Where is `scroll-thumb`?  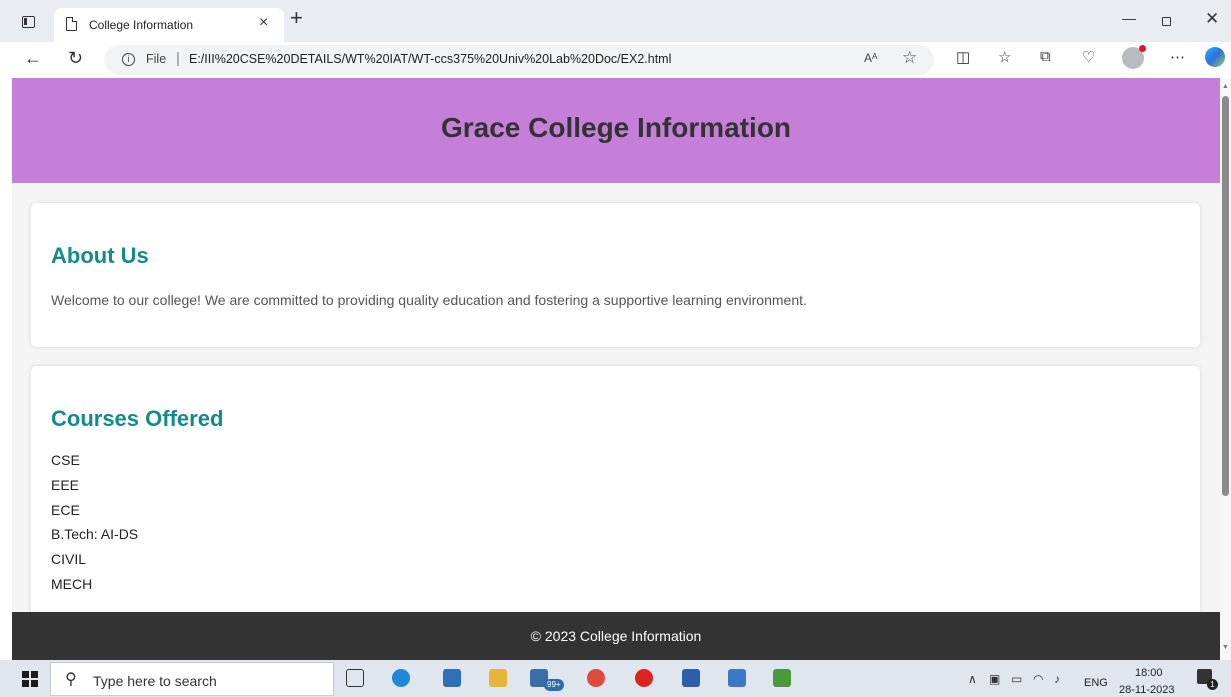
scroll-thumb is located at coordinates (1225, 296).